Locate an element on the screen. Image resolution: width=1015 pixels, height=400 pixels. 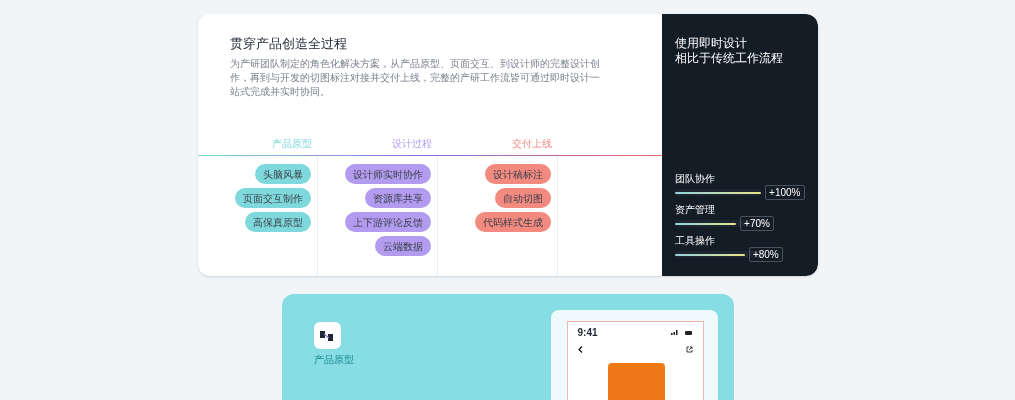
tag-pill: 代码样式生成 is located at coordinates (512, 222).